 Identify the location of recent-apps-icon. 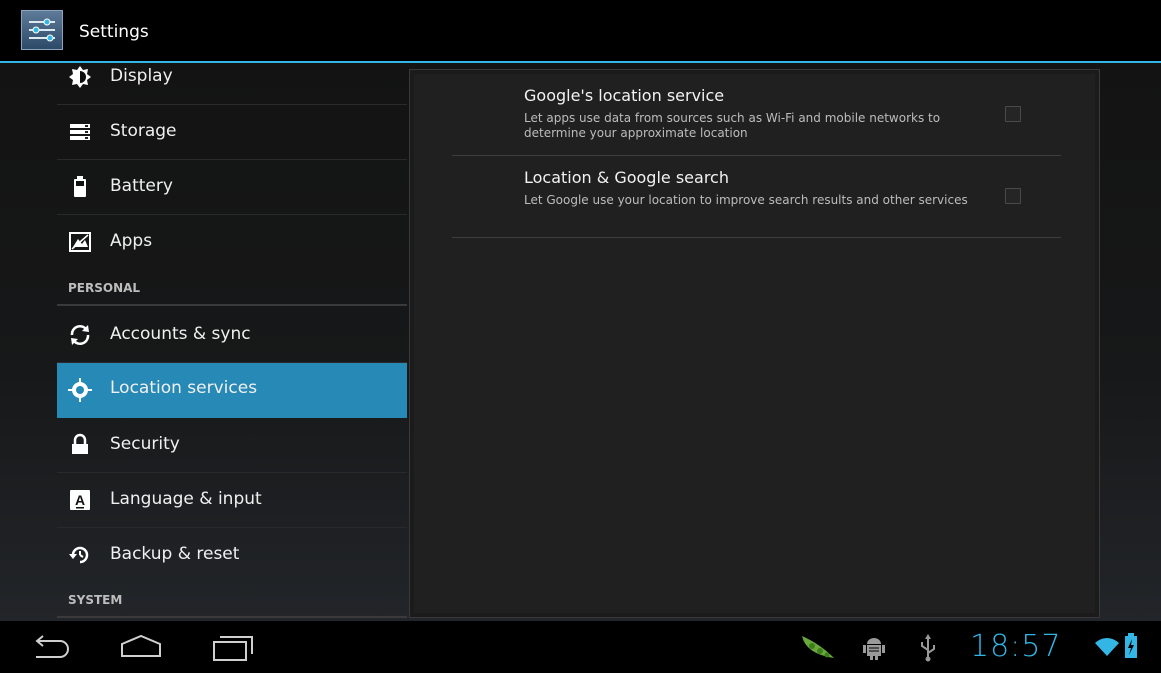
(233, 650).